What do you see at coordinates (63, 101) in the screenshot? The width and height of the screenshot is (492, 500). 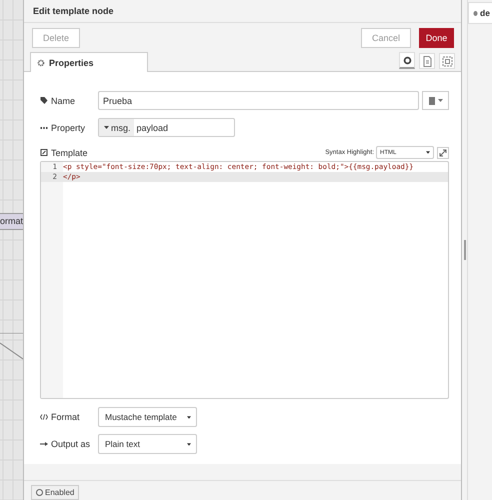 I see `name-label: Name` at bounding box center [63, 101].